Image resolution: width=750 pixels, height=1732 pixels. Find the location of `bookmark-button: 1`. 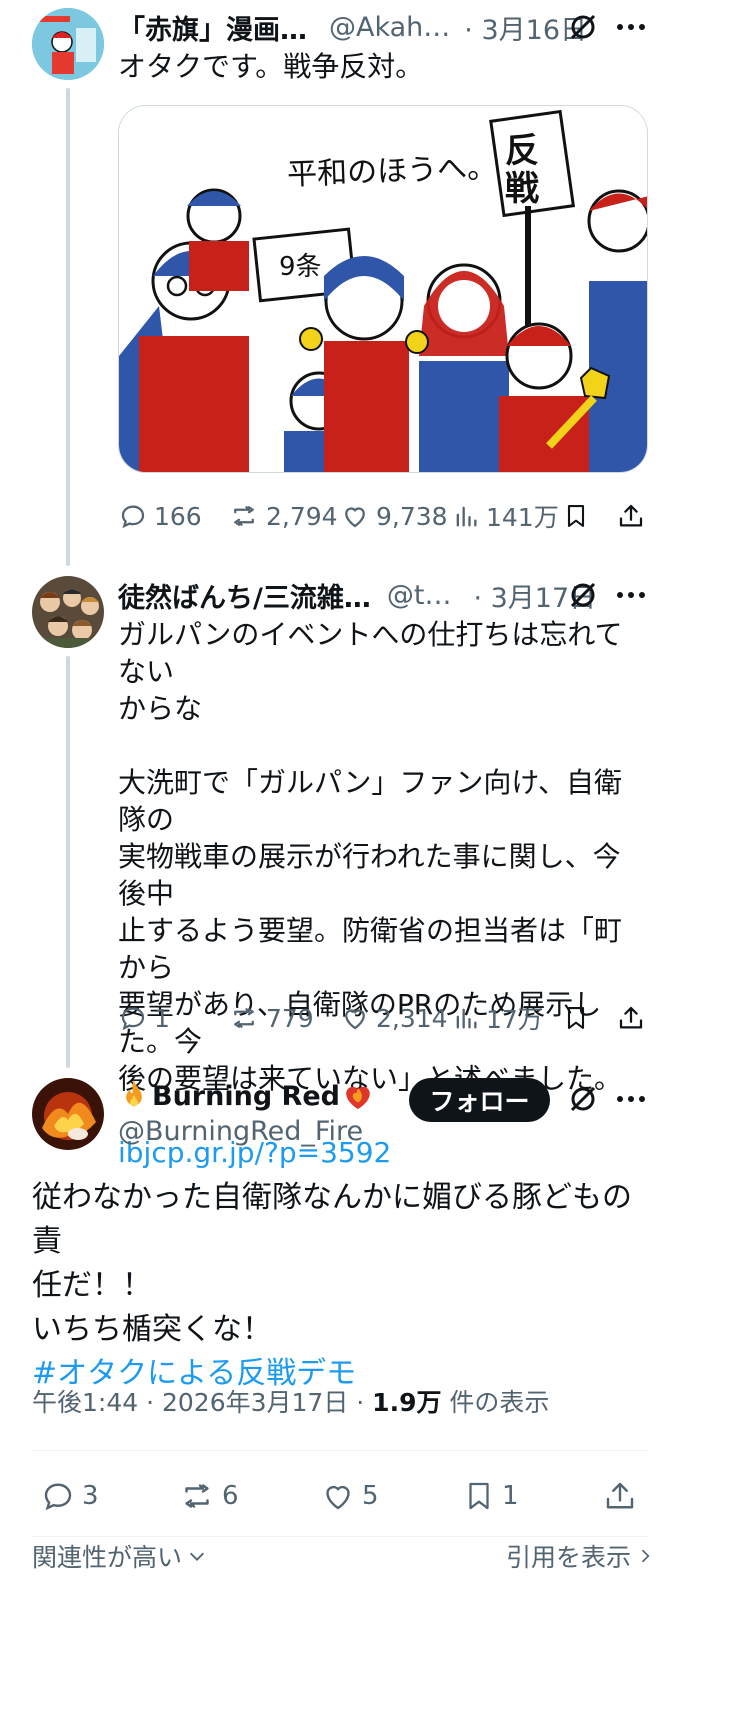

bookmark-button: 1 is located at coordinates (490, 1496).